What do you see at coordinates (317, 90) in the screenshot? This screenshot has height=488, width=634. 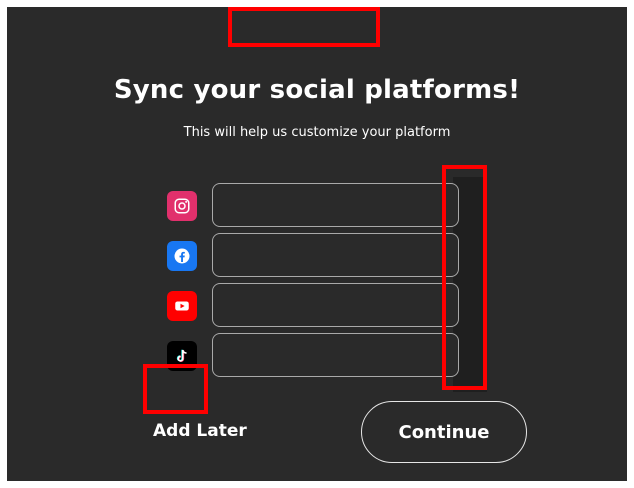 I see `page-title: Sync your social platforms!` at bounding box center [317, 90].